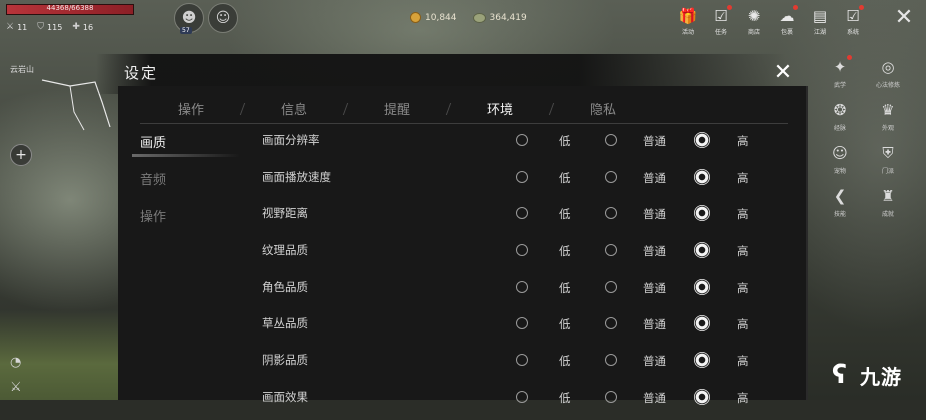  Describe the element at coordinates (888, 72) in the screenshot. I see `side-menu-mind: ◎ 心法修炼` at that location.